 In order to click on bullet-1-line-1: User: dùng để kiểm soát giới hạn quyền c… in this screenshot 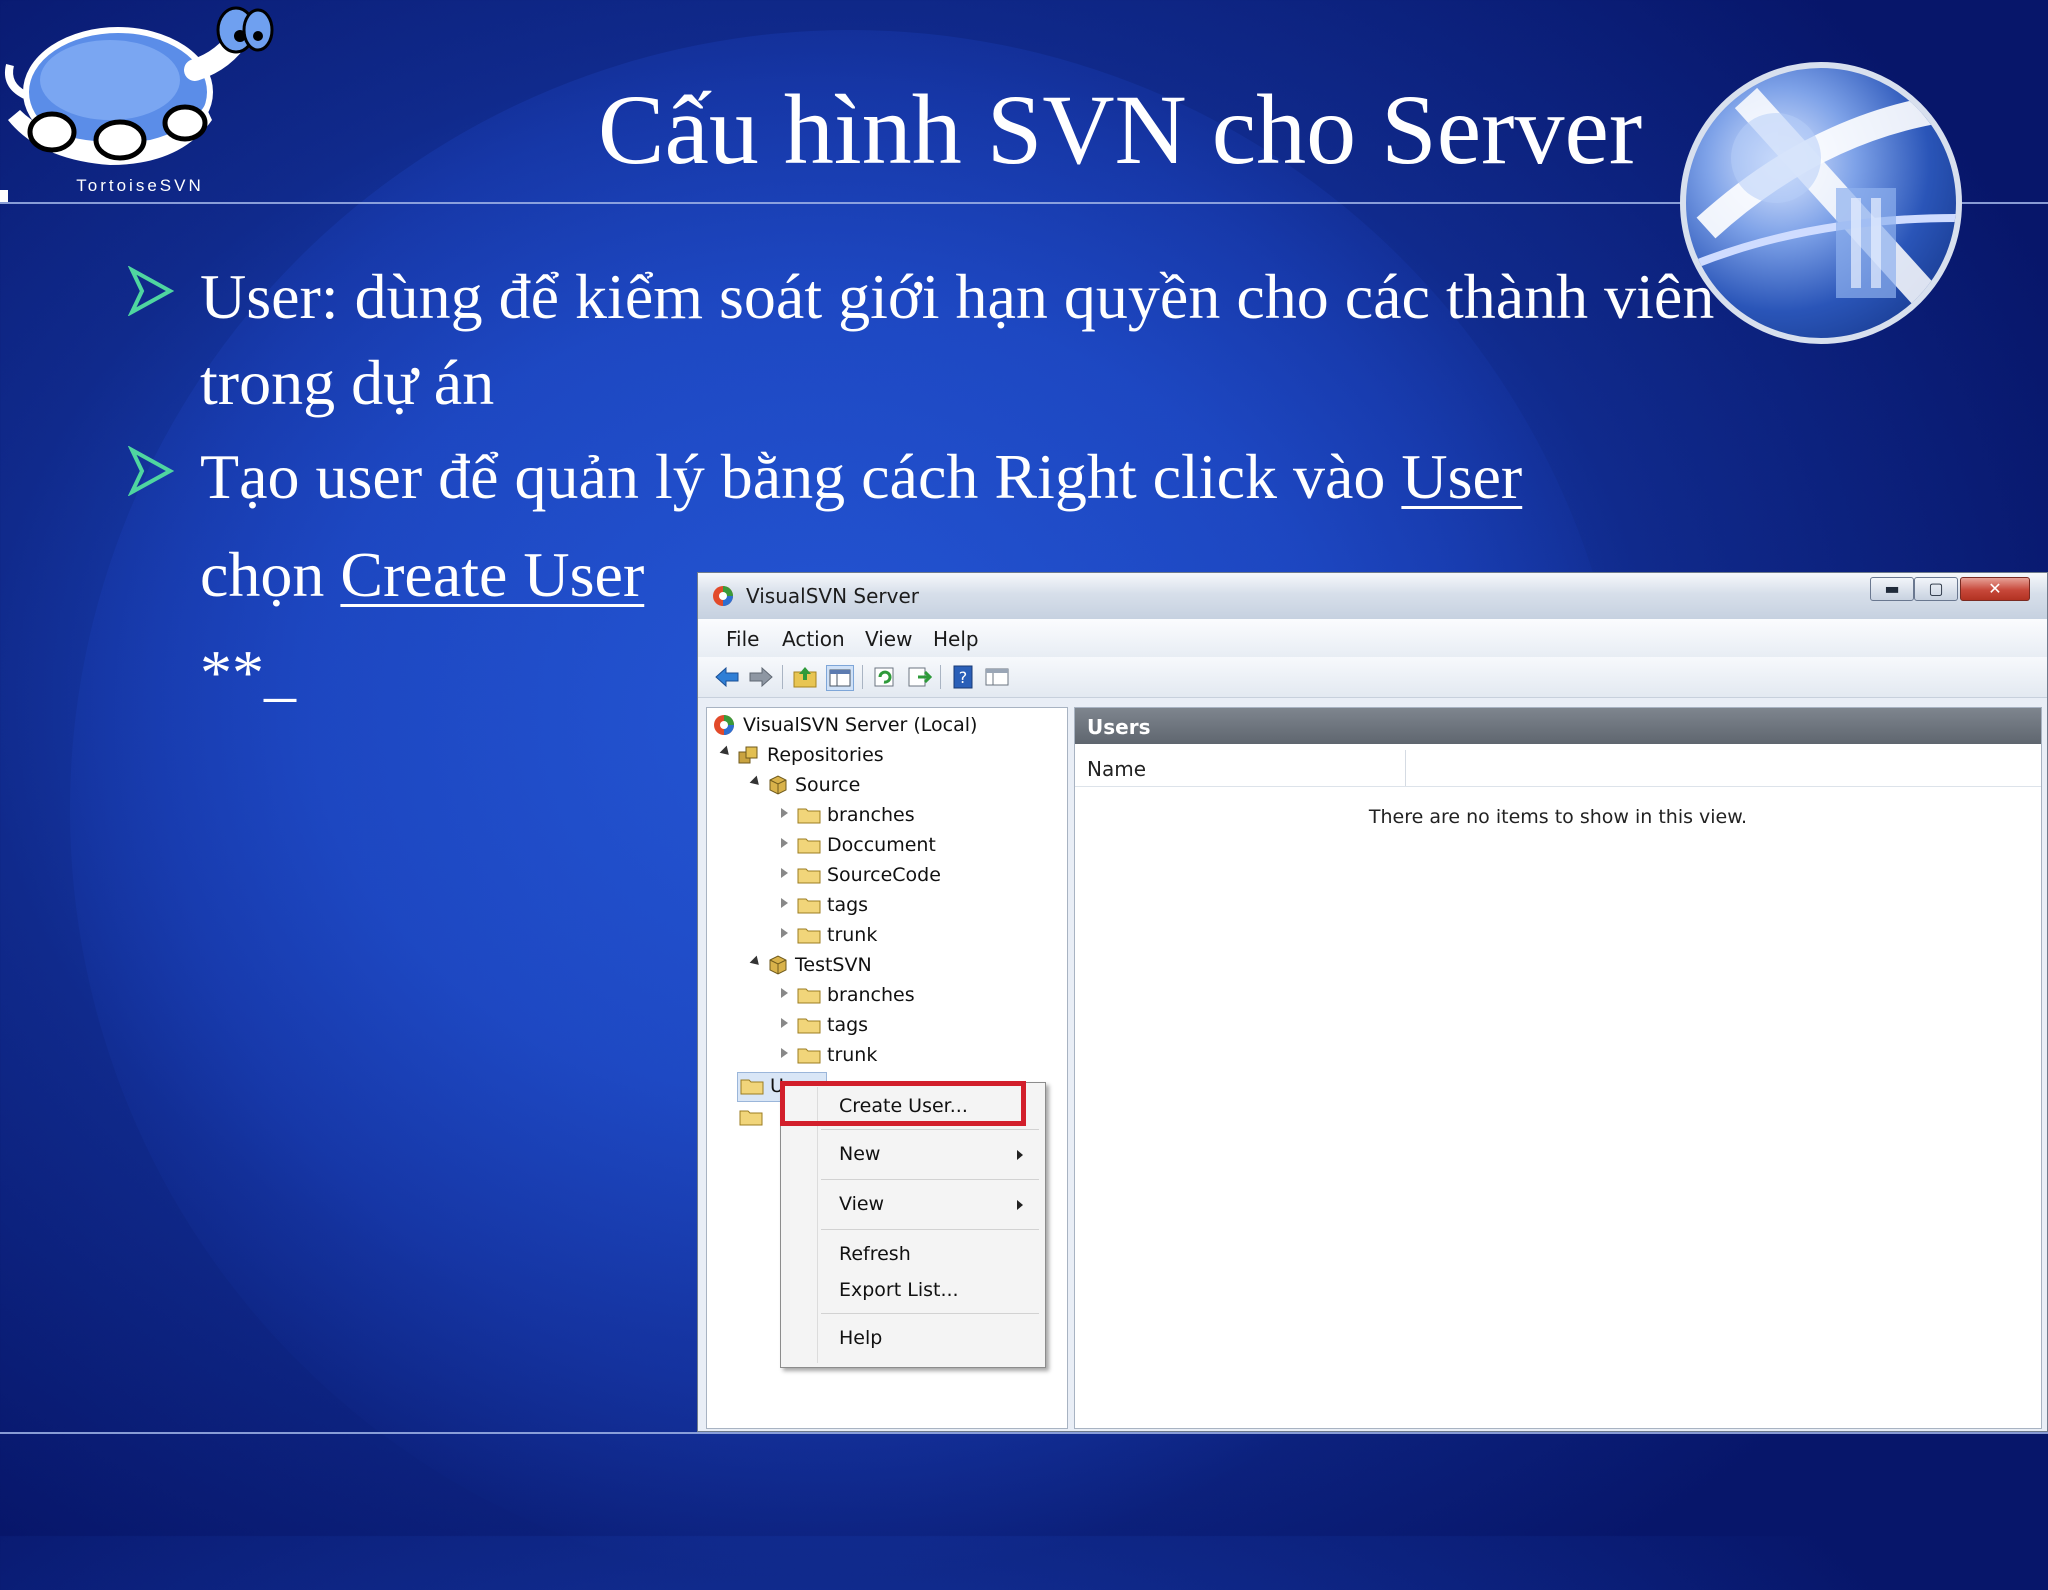, I will do `click(957, 296)`.